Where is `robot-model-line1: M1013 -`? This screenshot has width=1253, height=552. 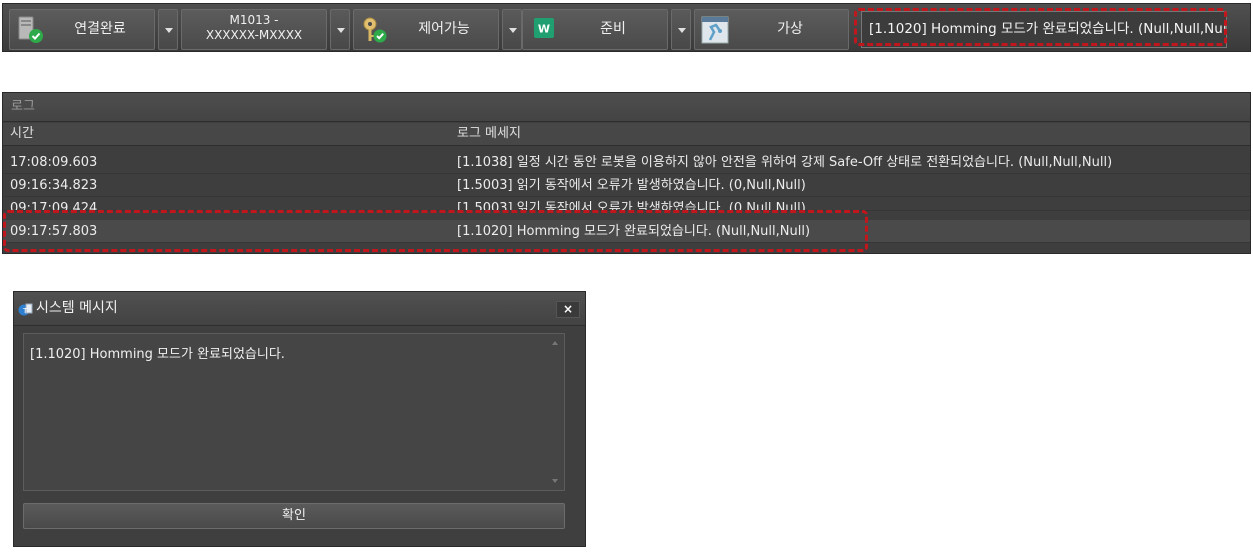
robot-model-line1: M1013 - is located at coordinates (254, 20).